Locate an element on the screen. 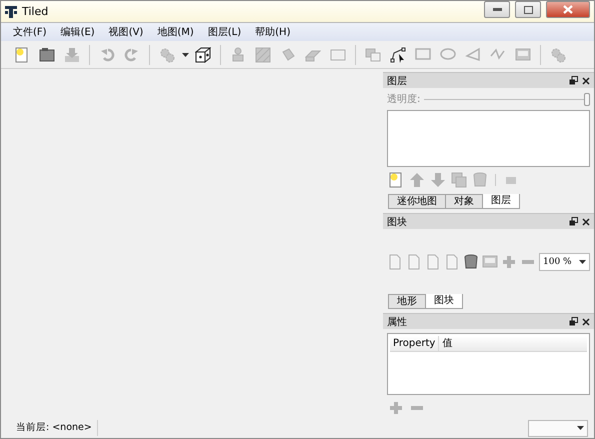  menu-item: 文件(F) is located at coordinates (30, 32).